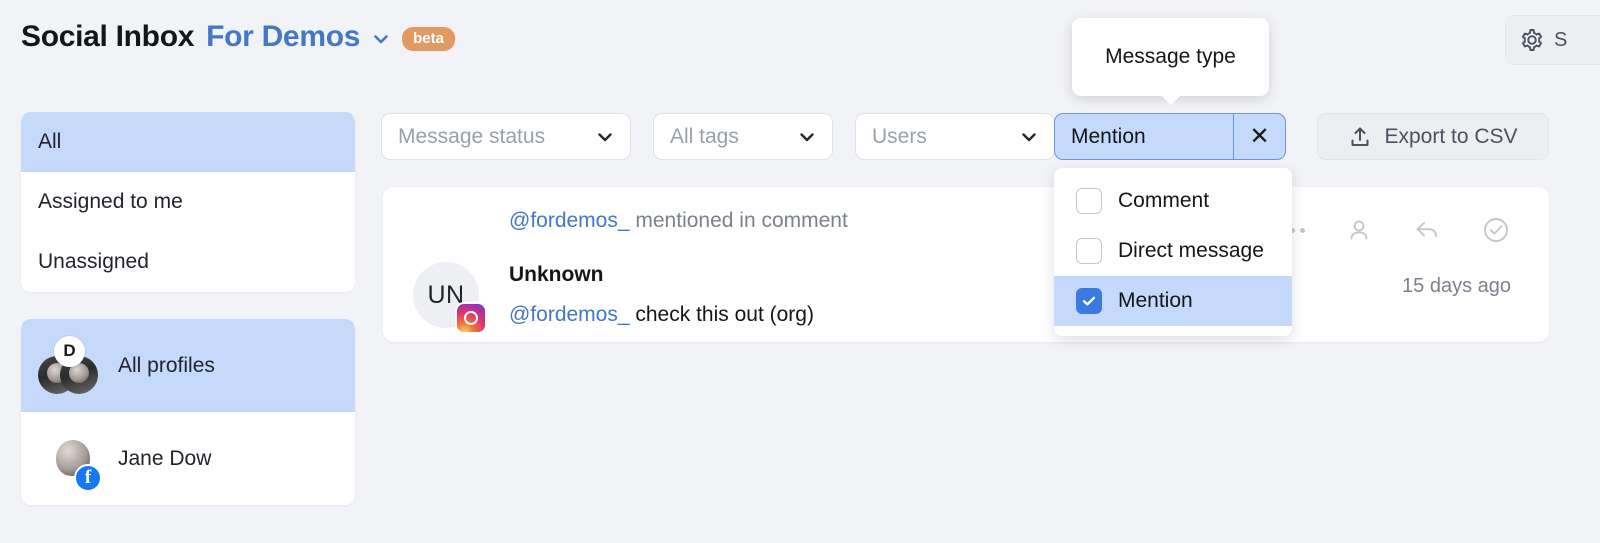 This screenshot has height=543, width=1600. I want to click on beta-badge: beta, so click(428, 39).